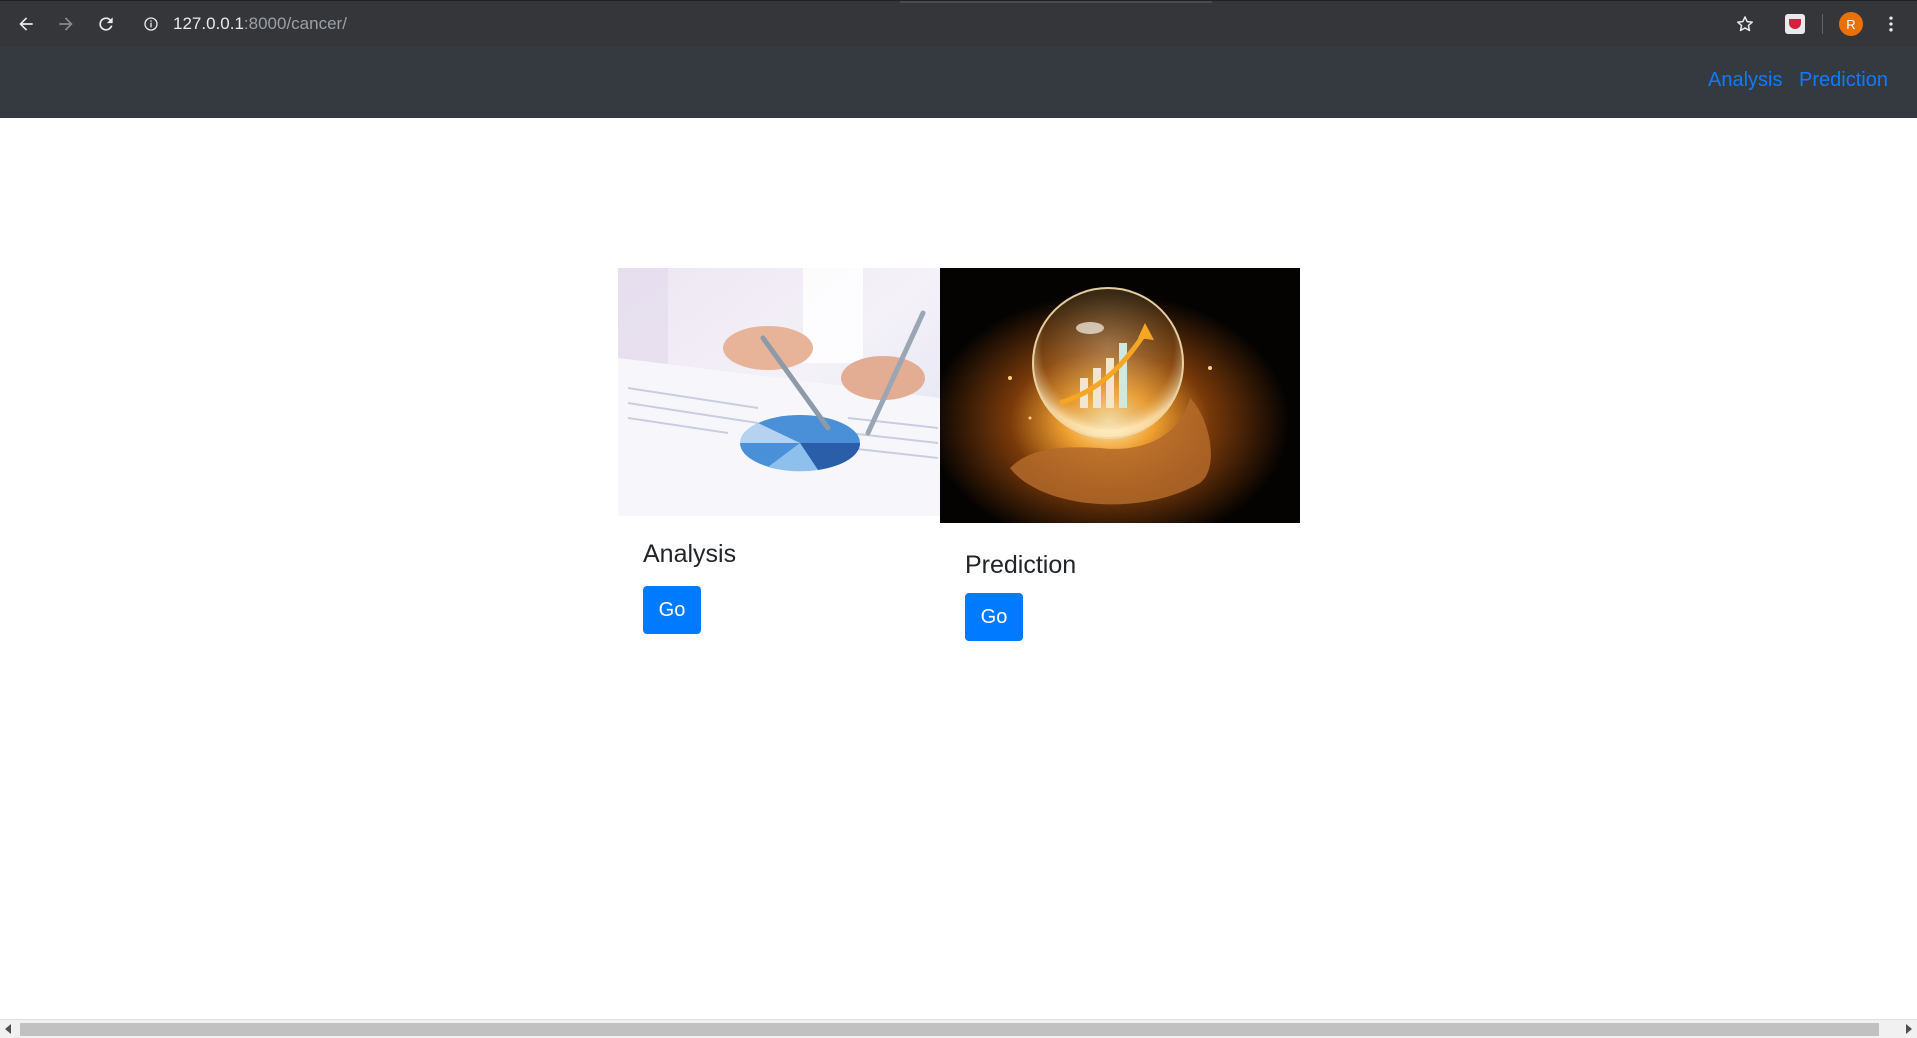 This screenshot has height=1038, width=1917. Describe the element at coordinates (1822, 24) in the screenshot. I see `toolbar-separator` at that location.